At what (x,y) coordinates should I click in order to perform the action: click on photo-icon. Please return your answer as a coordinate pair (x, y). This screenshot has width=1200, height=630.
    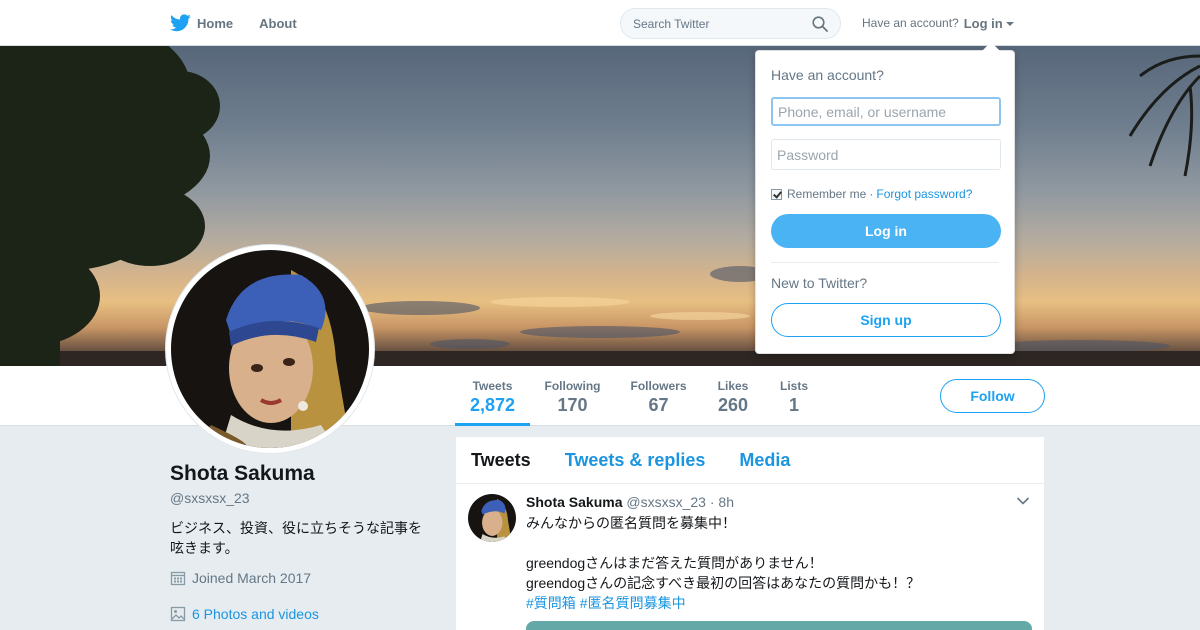
    Looking at the image, I should click on (178, 614).